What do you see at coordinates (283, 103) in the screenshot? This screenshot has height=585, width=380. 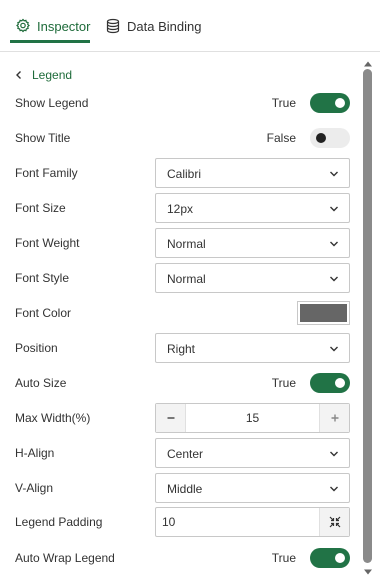 I see `show-legend-value: True` at bounding box center [283, 103].